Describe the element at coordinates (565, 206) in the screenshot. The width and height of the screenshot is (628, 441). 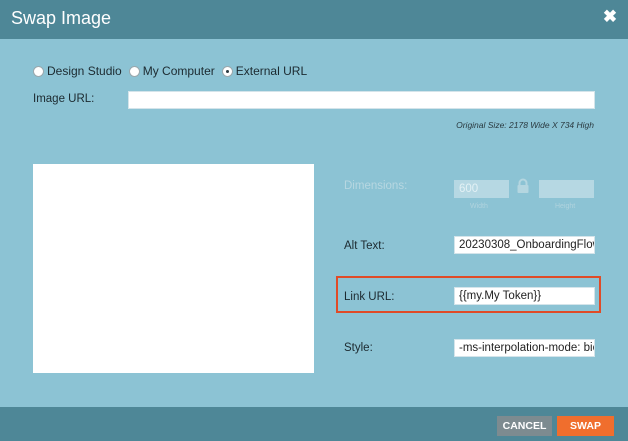
I see `height-caption: Height` at that location.